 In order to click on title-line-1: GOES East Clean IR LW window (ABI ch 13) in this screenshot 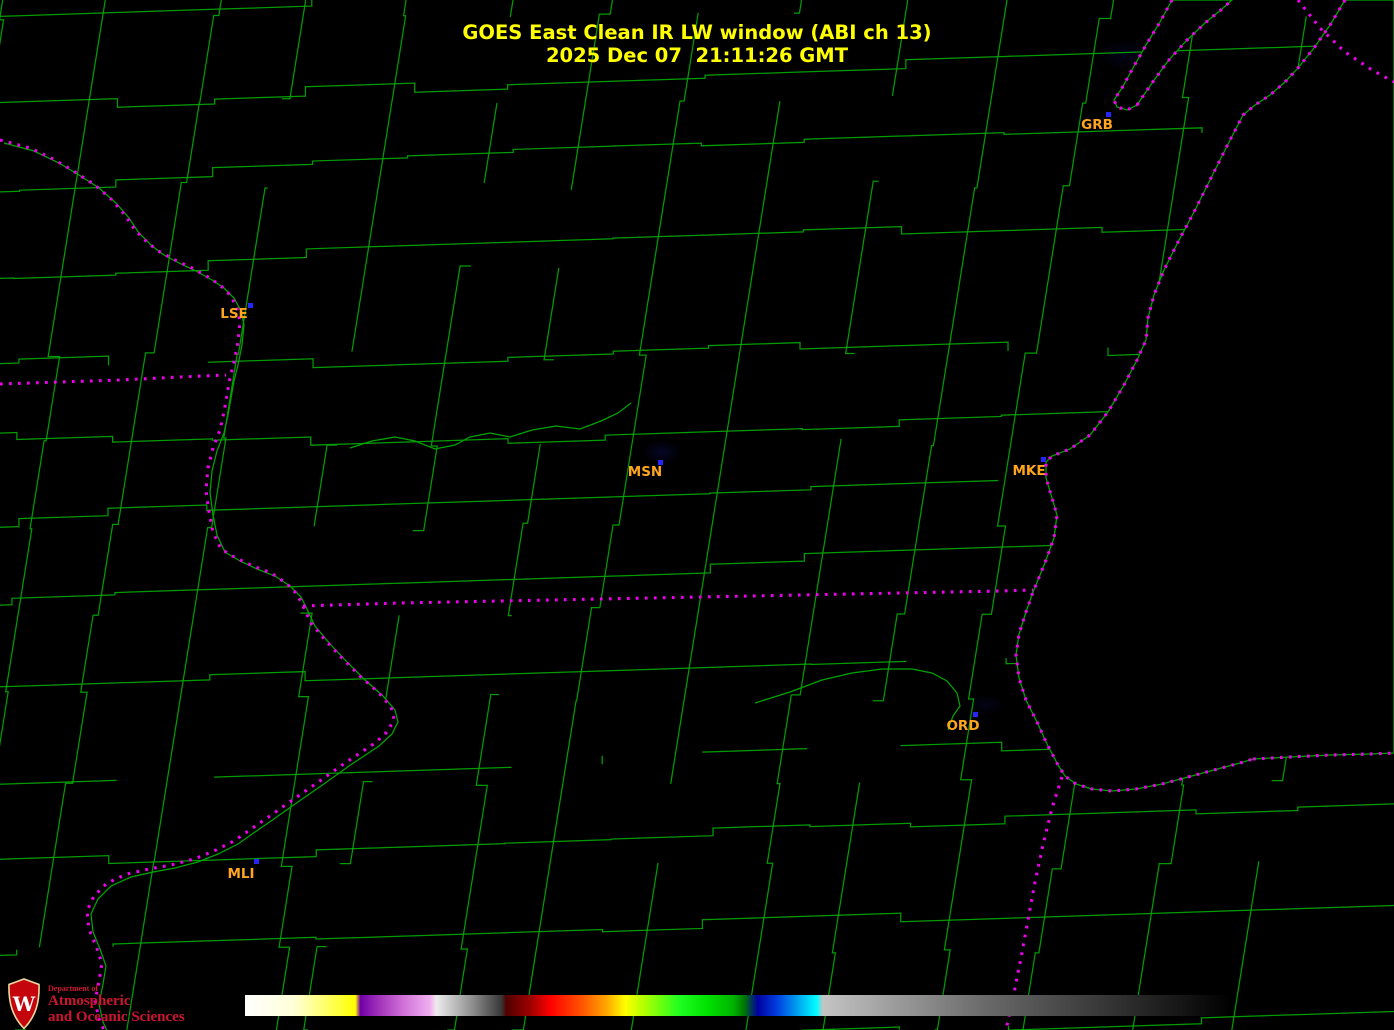, I will do `click(697, 32)`.